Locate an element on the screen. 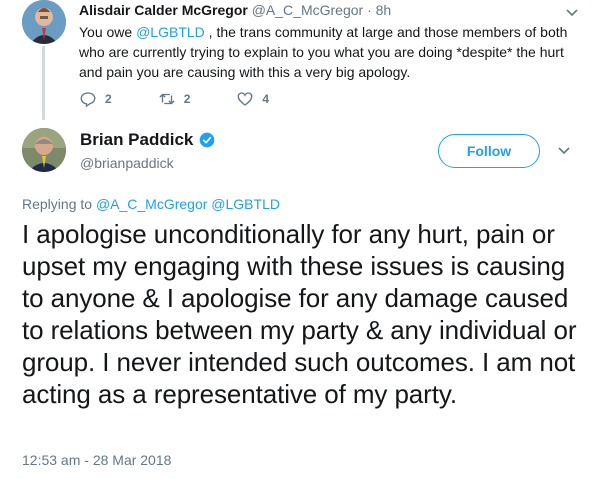 This screenshot has height=478, width=600. reply-count: 2 is located at coordinates (108, 99).